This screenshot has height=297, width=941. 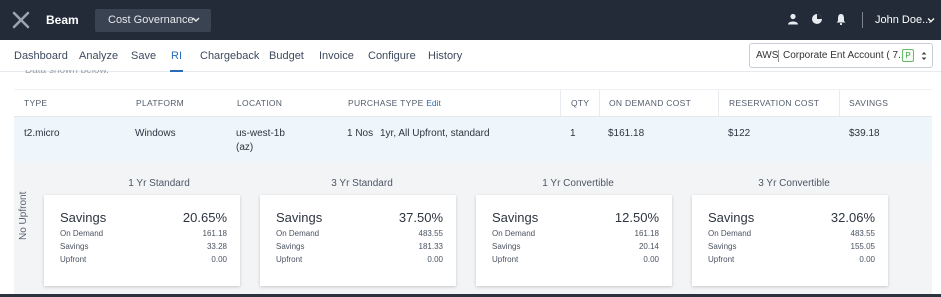 What do you see at coordinates (650, 103) in the screenshot?
I see `col-on-demand: ON DEMAND COST` at bounding box center [650, 103].